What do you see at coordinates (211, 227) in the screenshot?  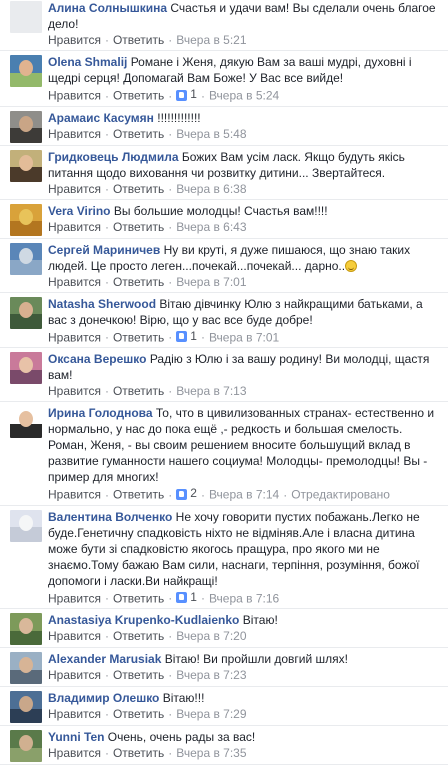 I see `comment-timestamp: Вчера в 6:43` at bounding box center [211, 227].